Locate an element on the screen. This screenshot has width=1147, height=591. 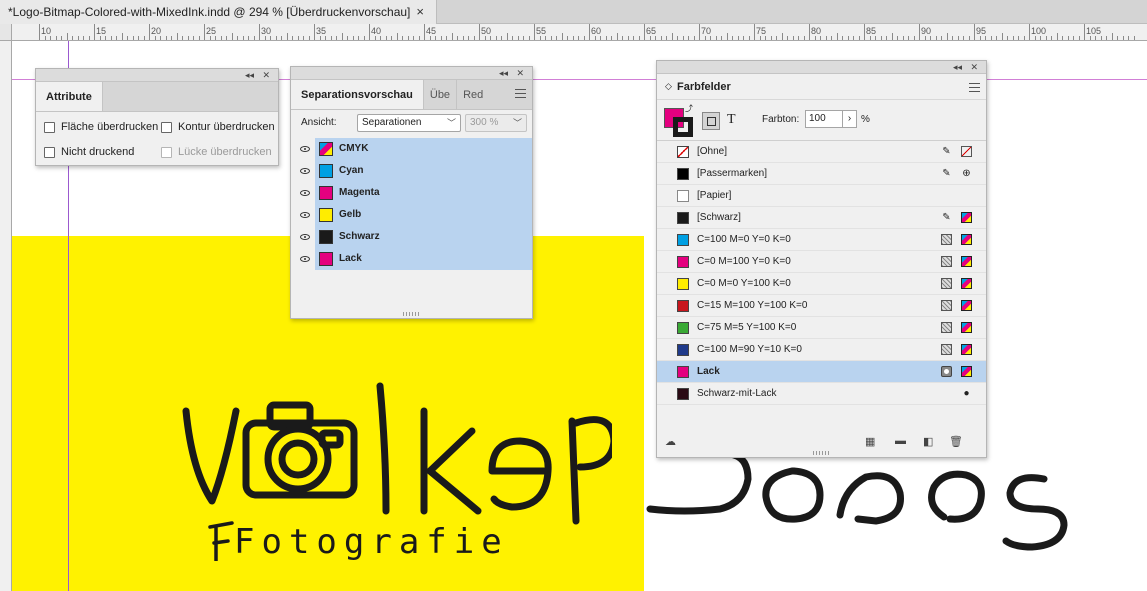
swatch-row: [Schwarz] ✎ is located at coordinates (821, 218).